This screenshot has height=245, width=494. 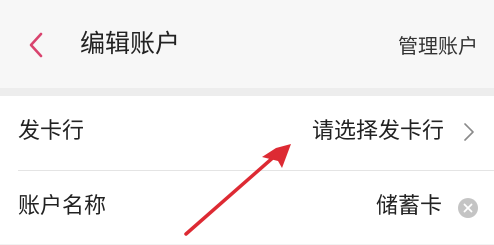 I want to click on bank-label: 发卡行, so click(x=51, y=131).